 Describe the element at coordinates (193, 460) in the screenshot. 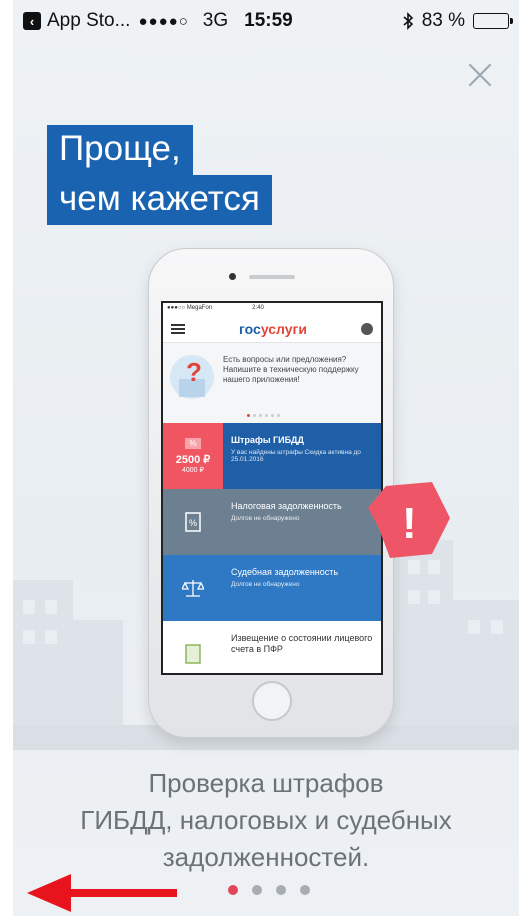

I see `fine-price: 2500 ₽` at that location.